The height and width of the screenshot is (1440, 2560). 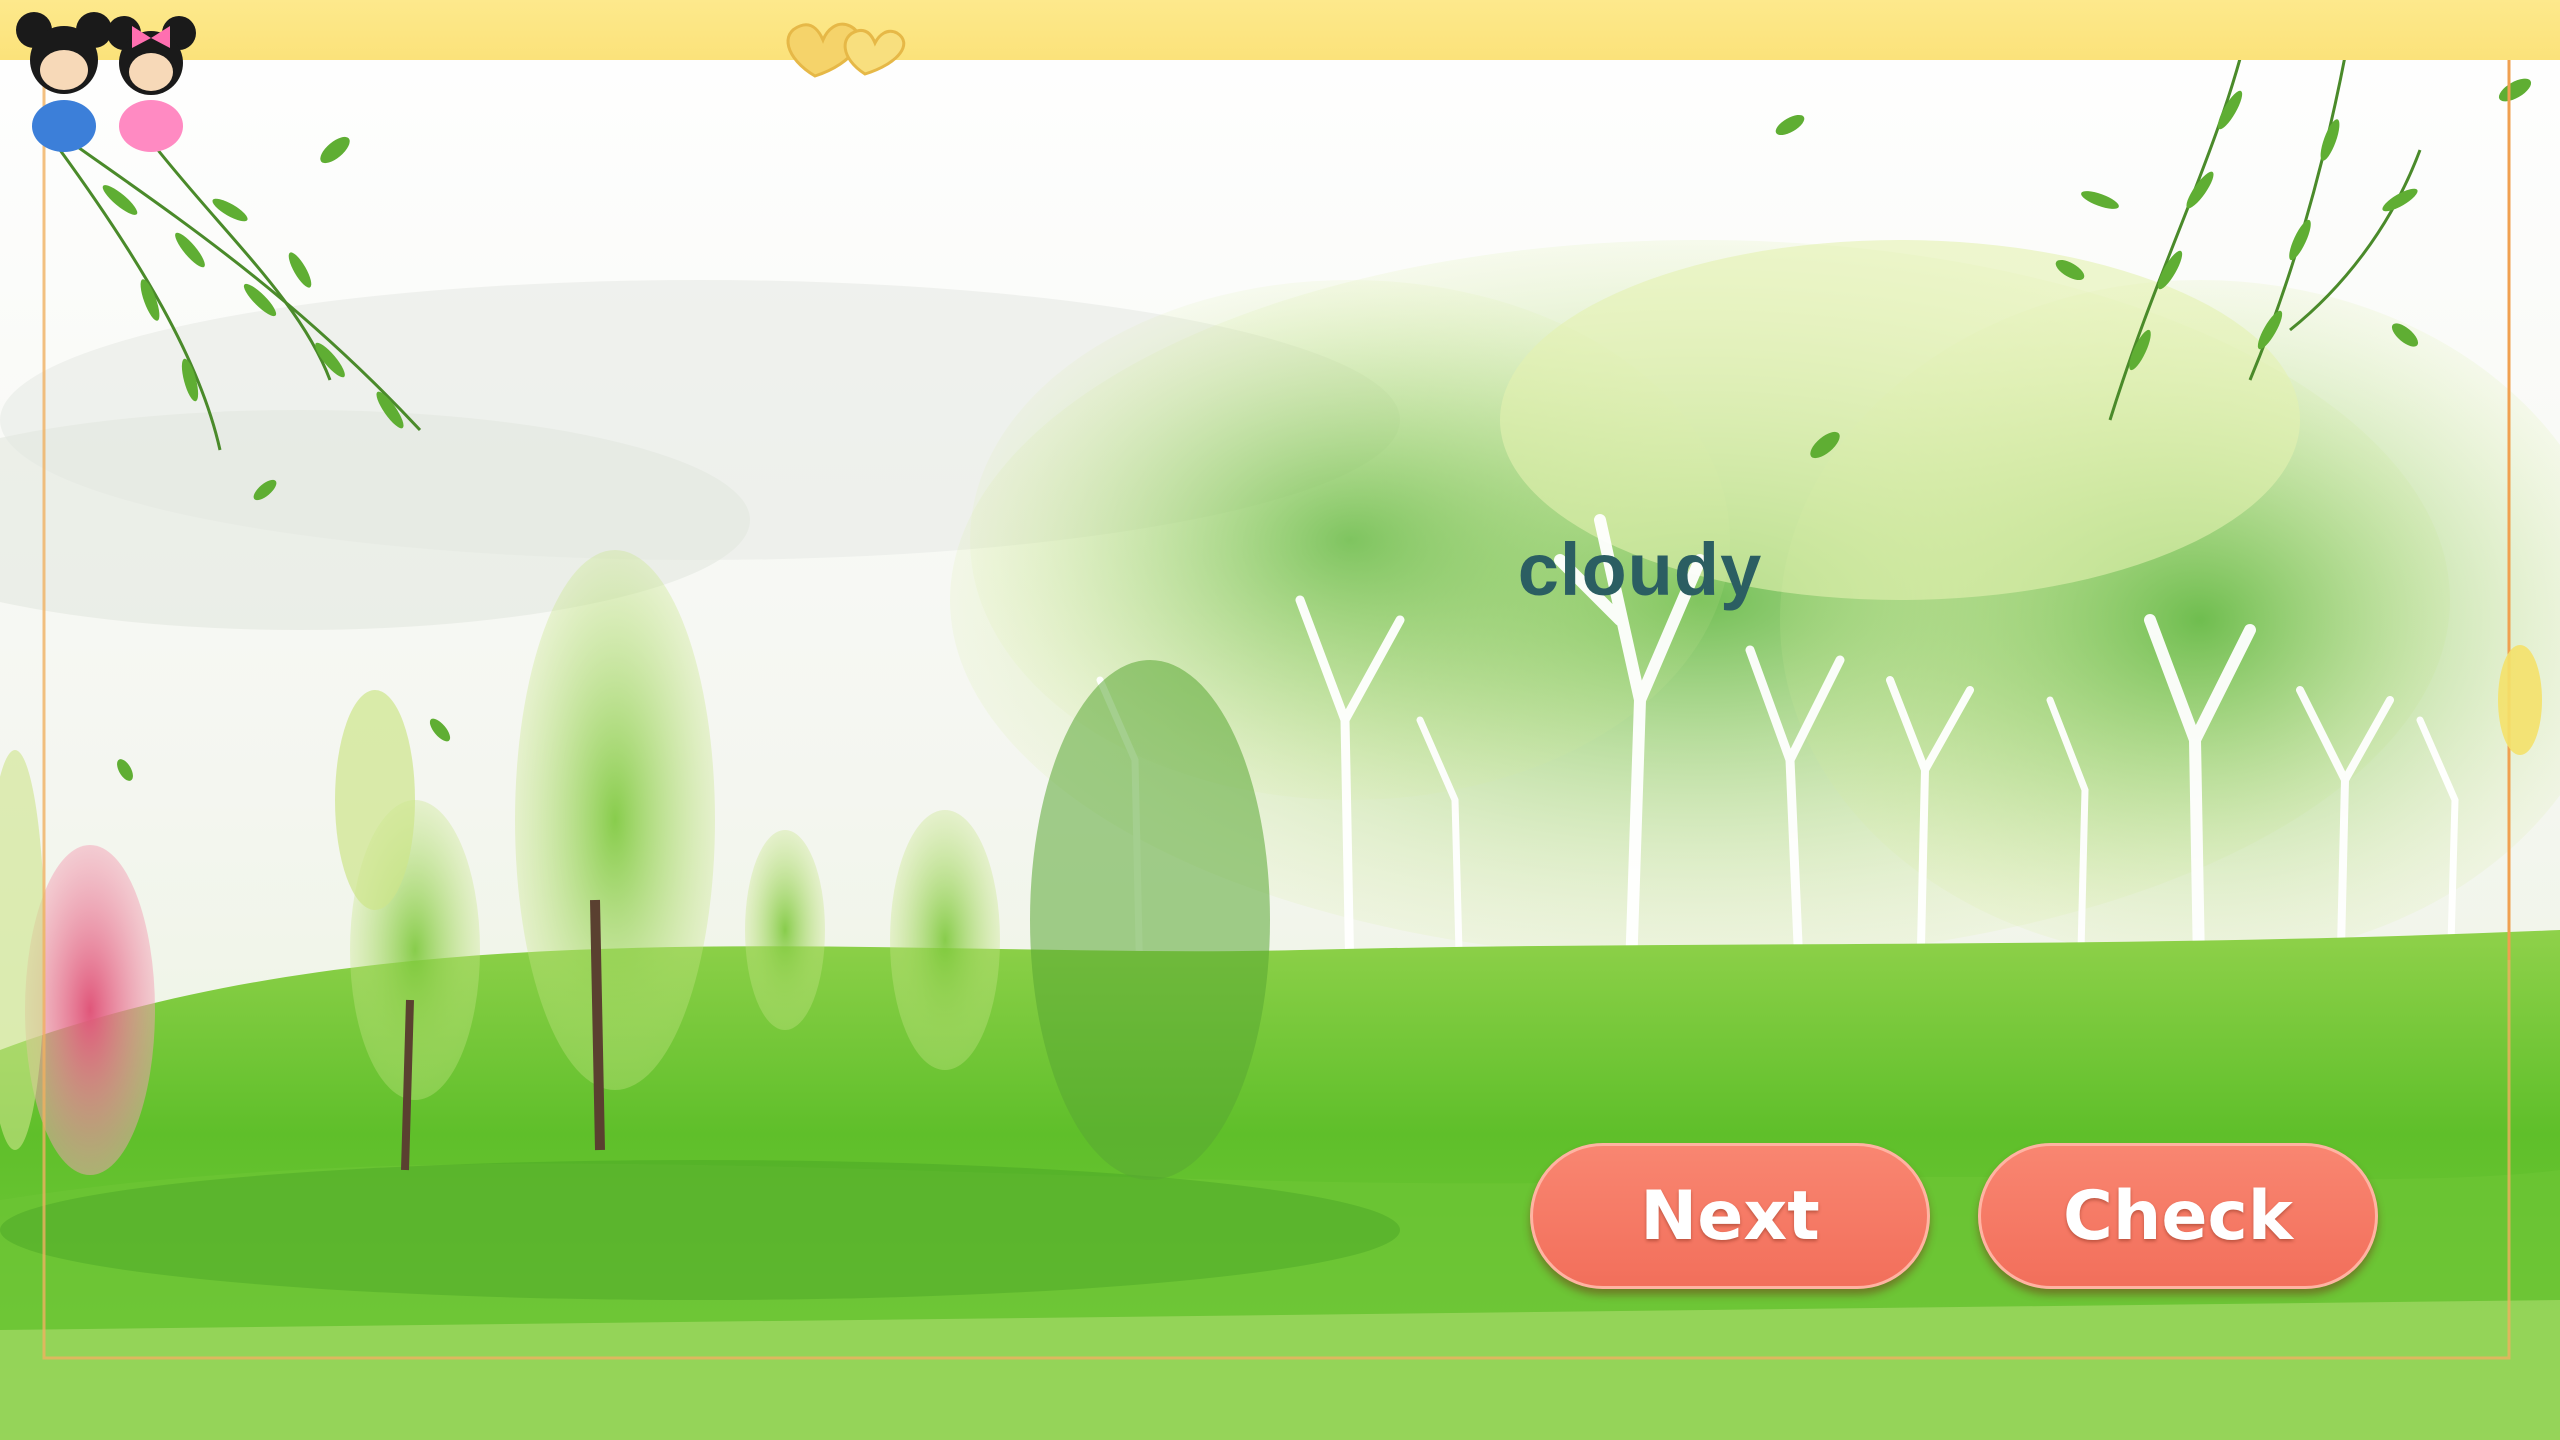 I want to click on check-button: Check, so click(x=2178, y=1216).